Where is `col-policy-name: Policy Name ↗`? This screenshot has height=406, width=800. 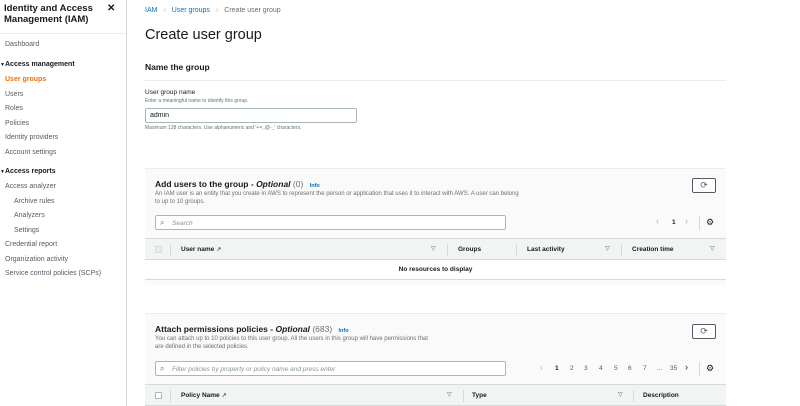 col-policy-name: Policy Name ↗ is located at coordinates (204, 395).